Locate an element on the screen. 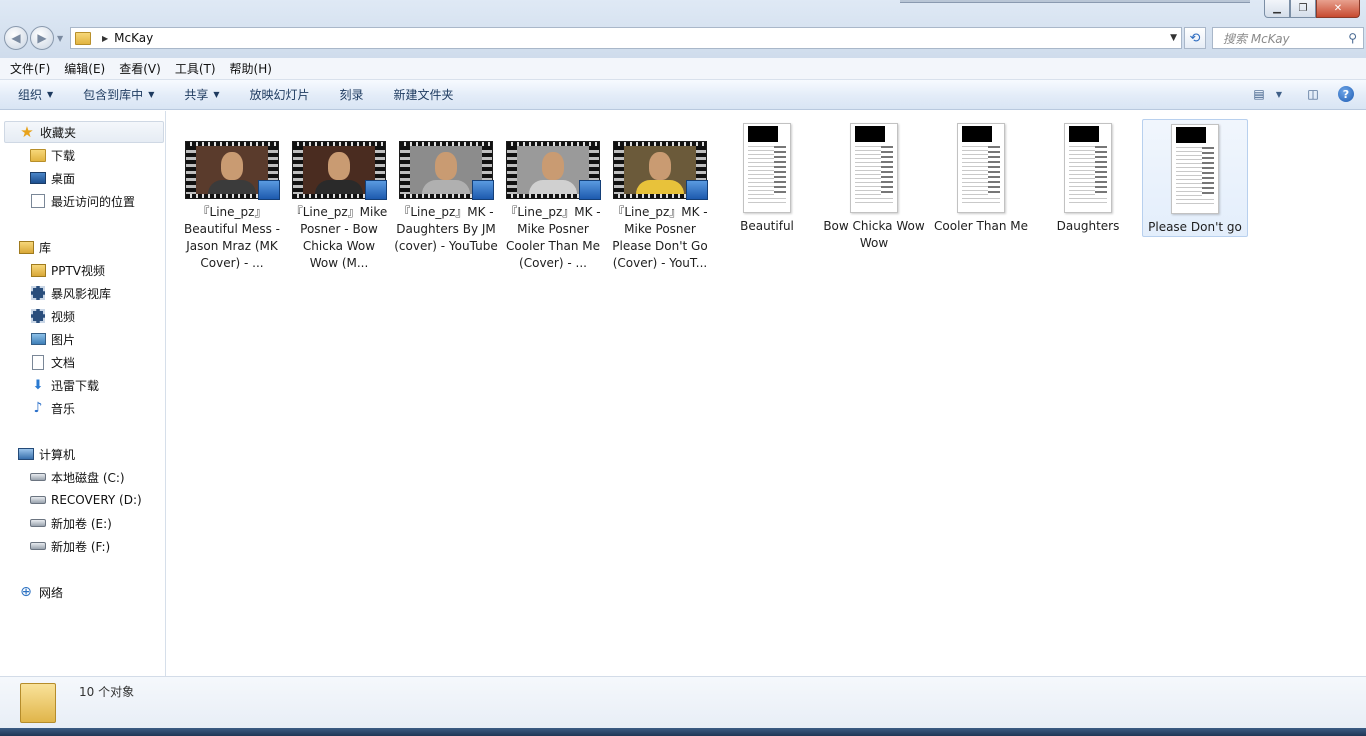  nav-item-recent-places: 最近访问的位置 is located at coordinates (82, 201).